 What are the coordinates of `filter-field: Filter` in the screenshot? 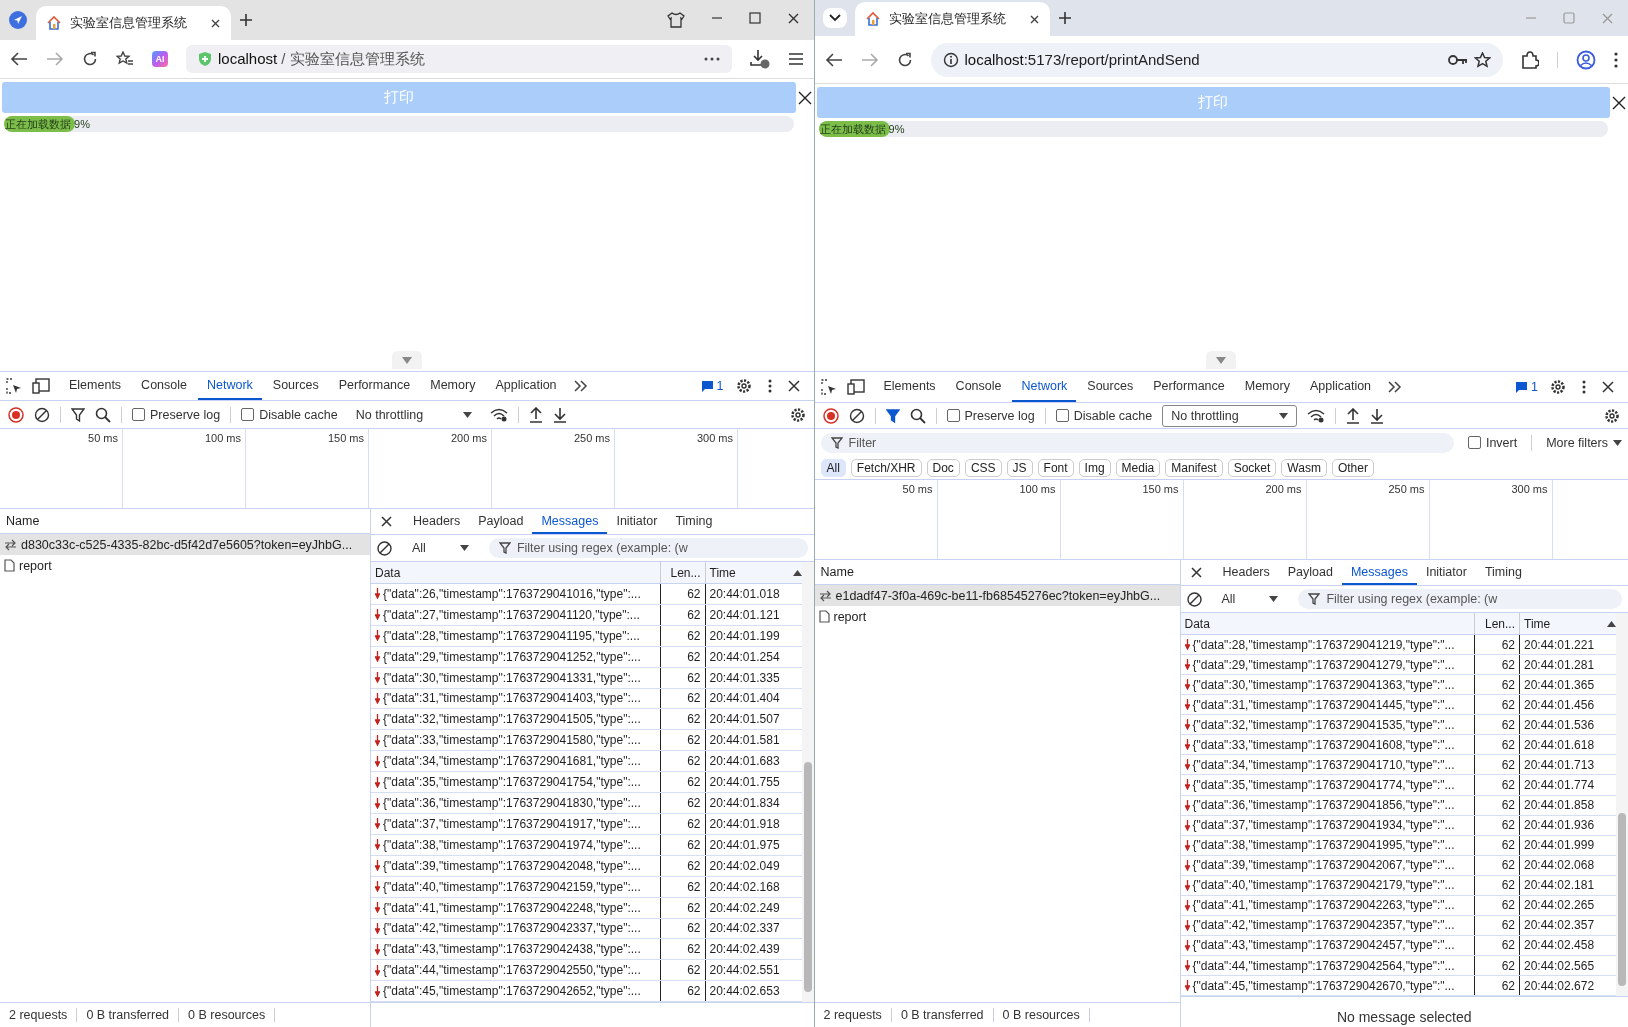 It's located at (1137, 442).